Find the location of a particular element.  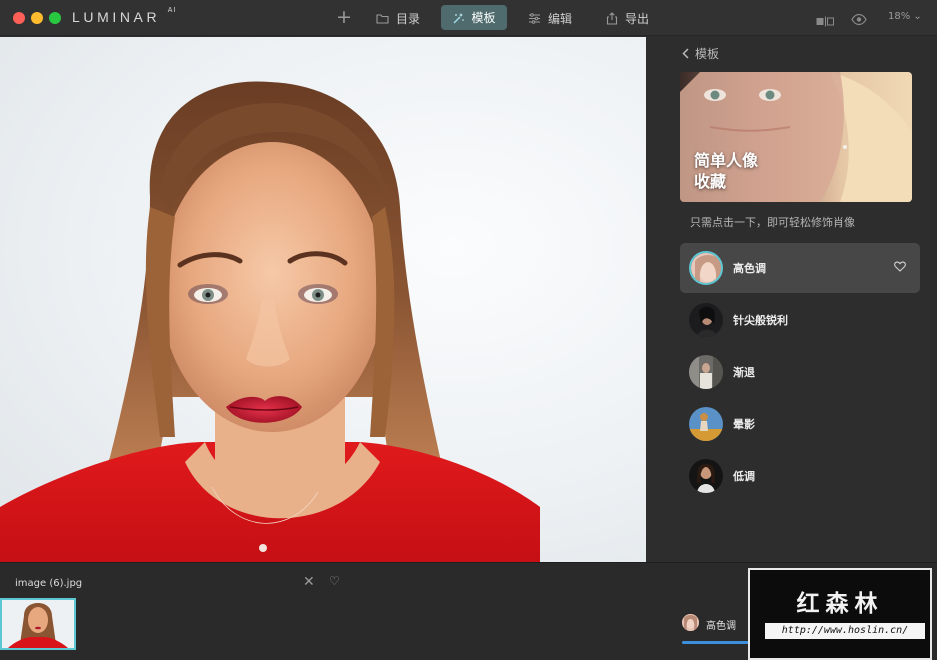

sliders-icon is located at coordinates (534, 18).